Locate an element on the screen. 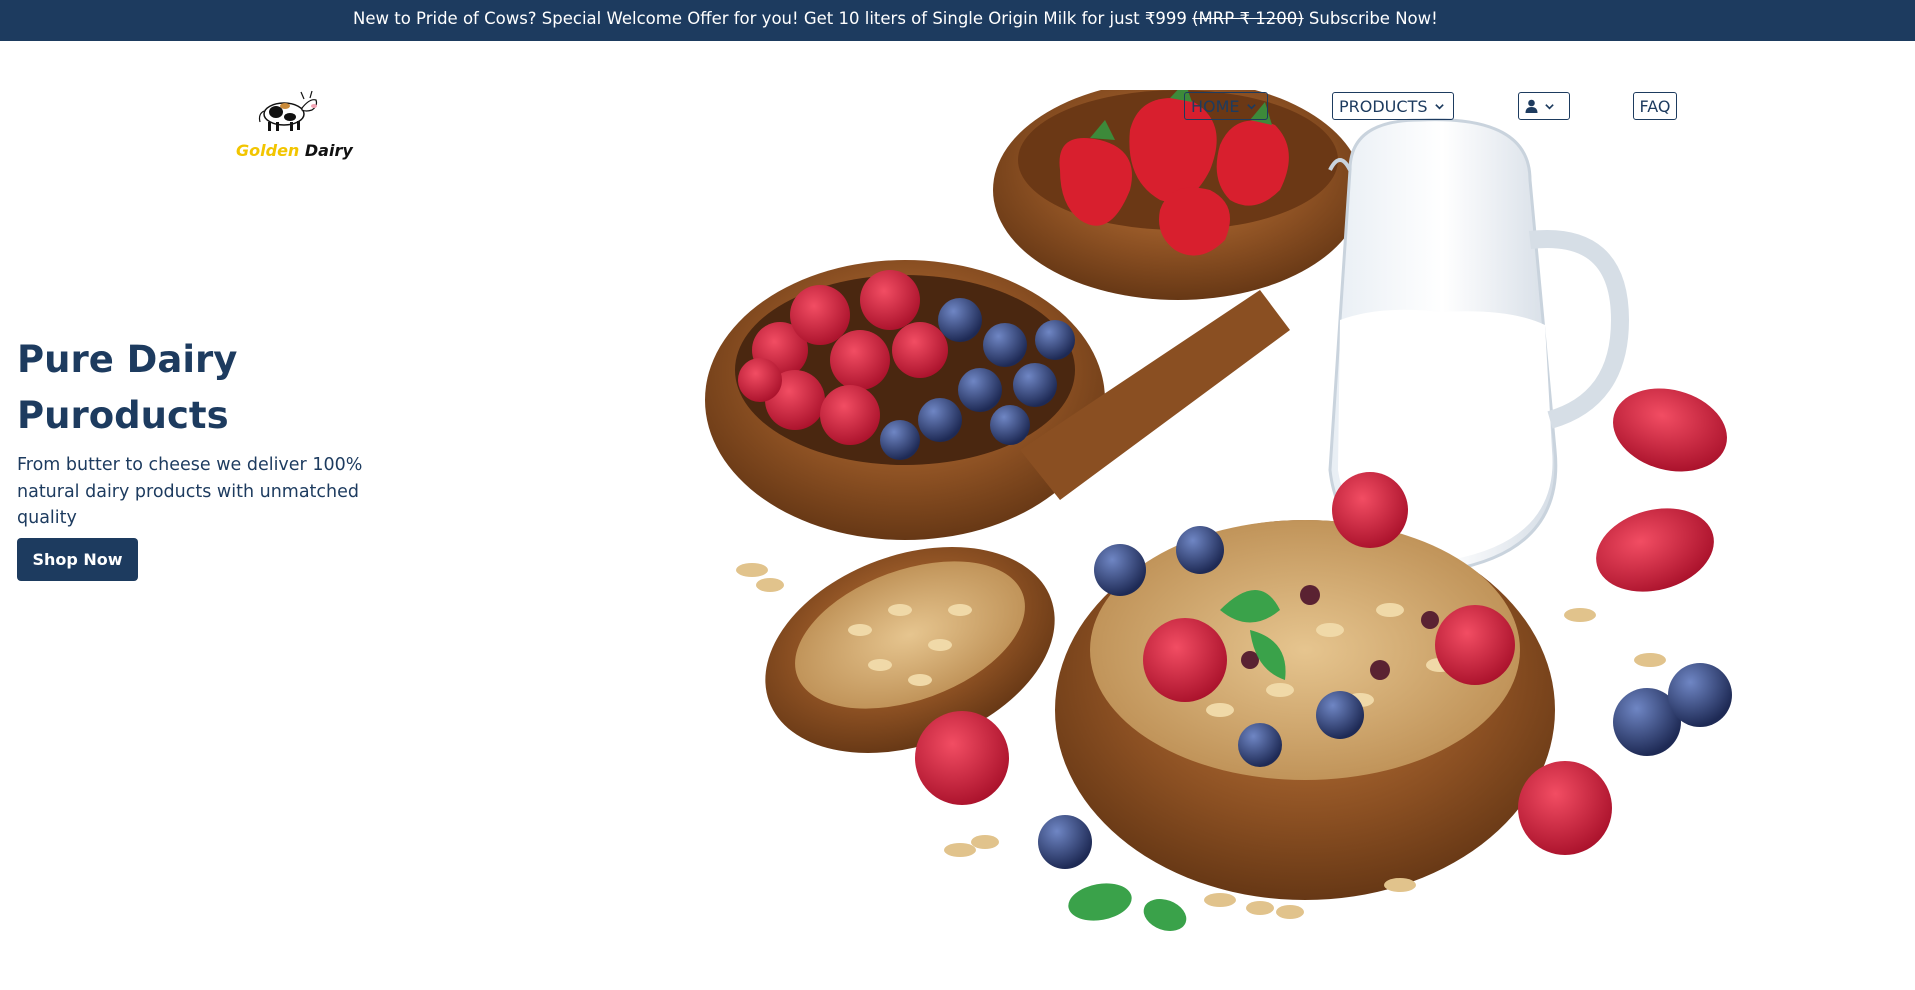 This screenshot has height=990, width=1915. site-logo: Golden Dairy is located at coordinates (294, 126).